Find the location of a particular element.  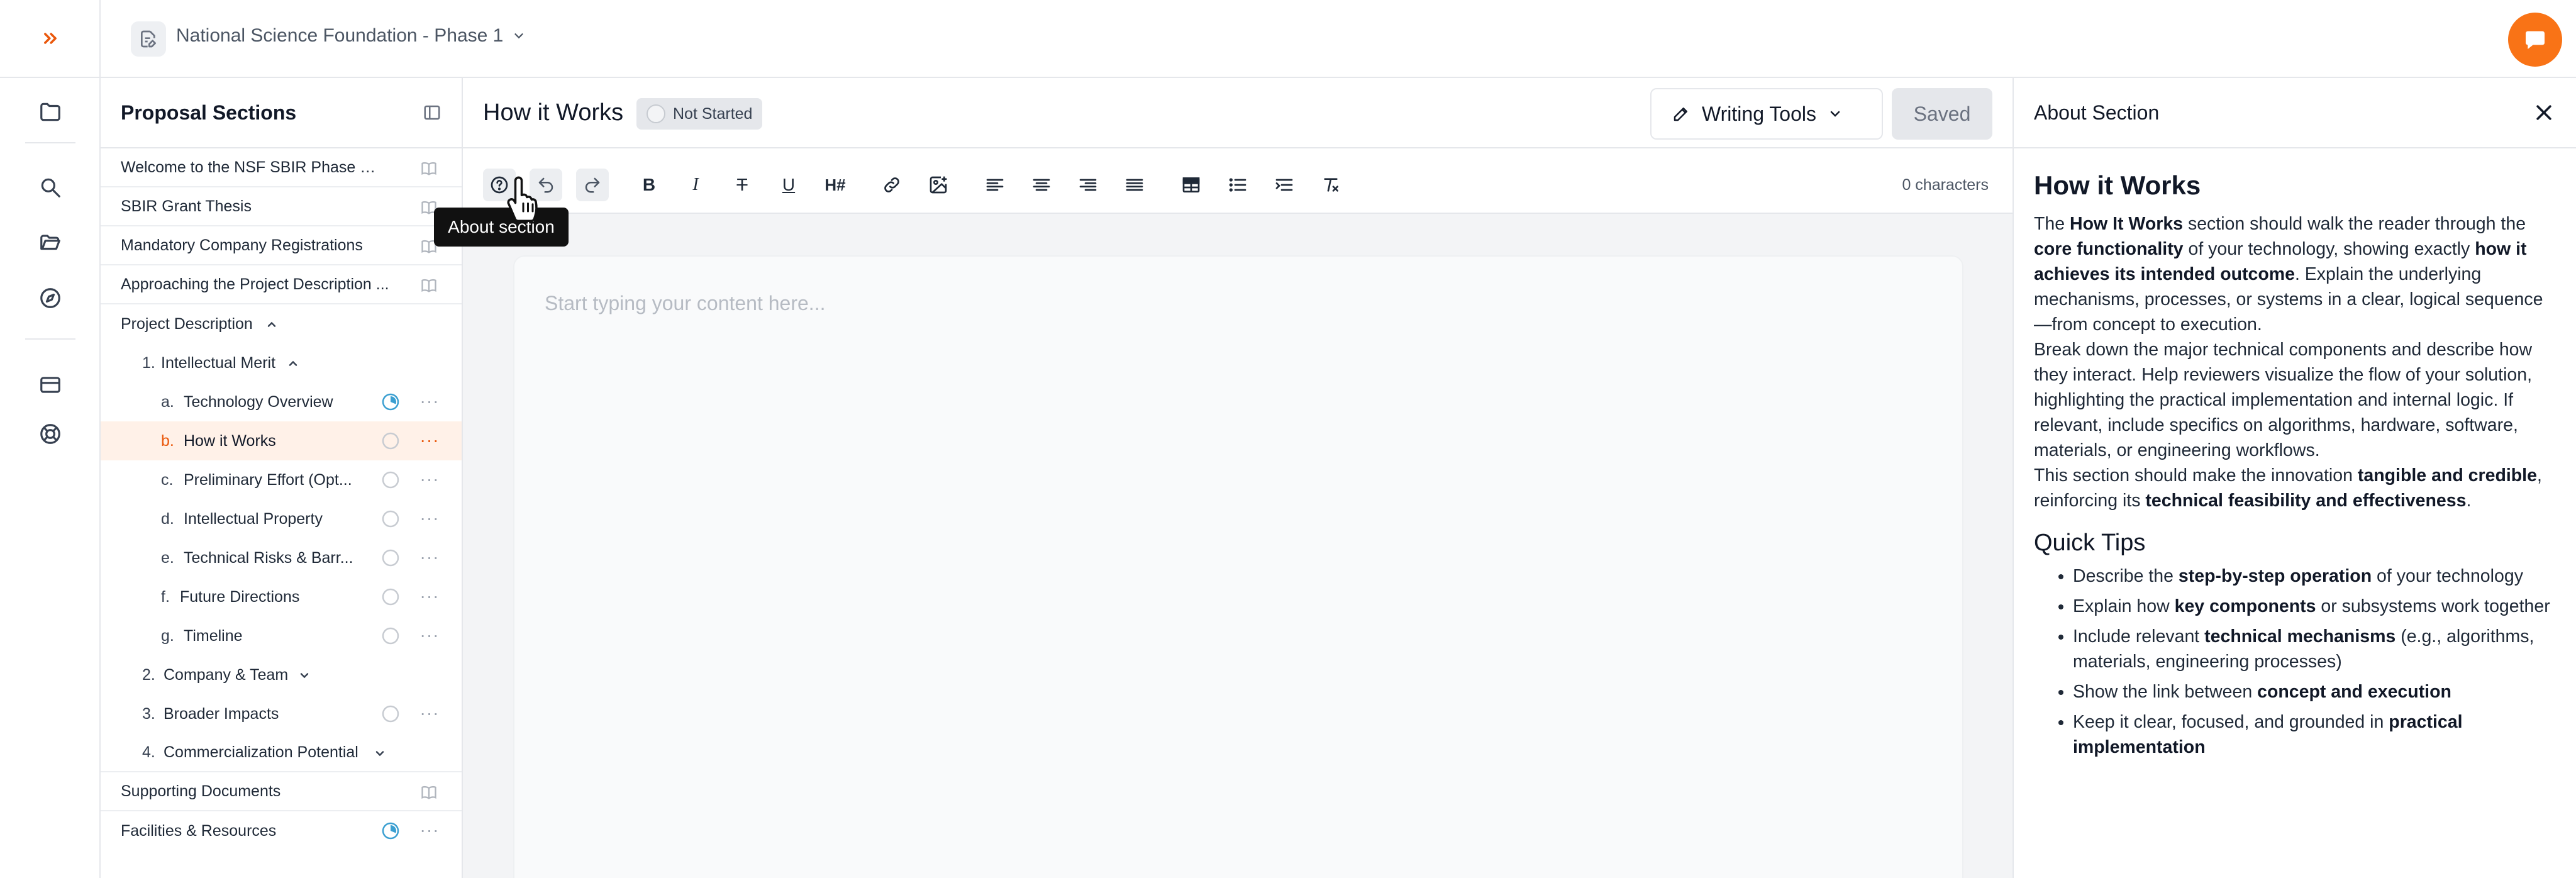

insert-table-button is located at coordinates (1191, 185).